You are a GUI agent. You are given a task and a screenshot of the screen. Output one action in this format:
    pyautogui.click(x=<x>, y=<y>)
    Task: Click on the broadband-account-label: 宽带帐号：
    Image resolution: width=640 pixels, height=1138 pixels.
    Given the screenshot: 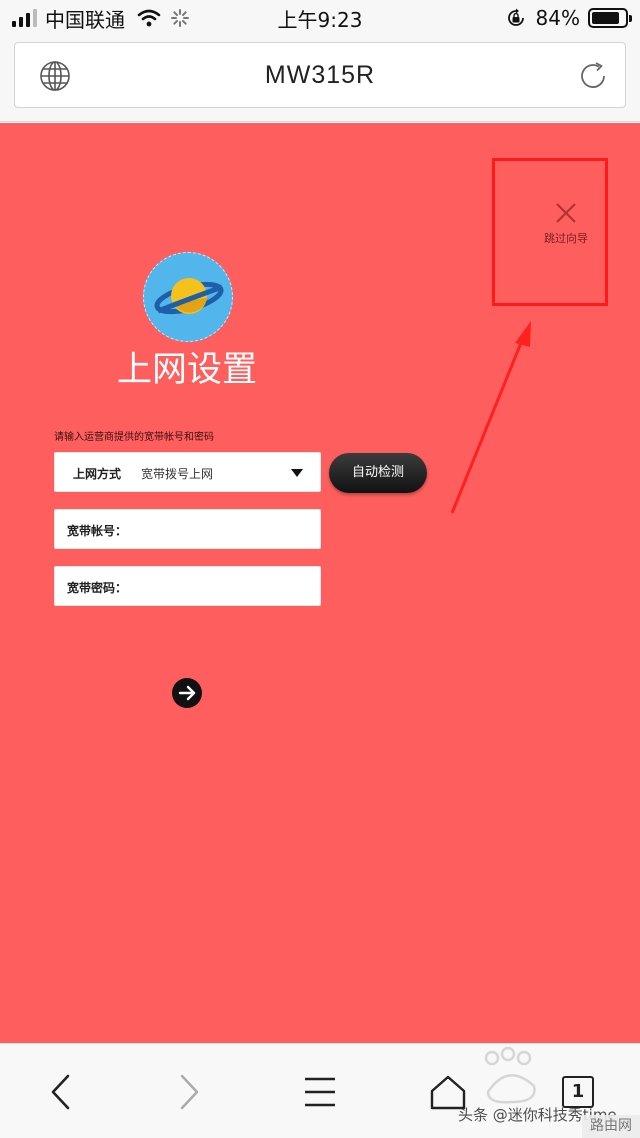 What is the action you would take?
    pyautogui.click(x=97, y=531)
    